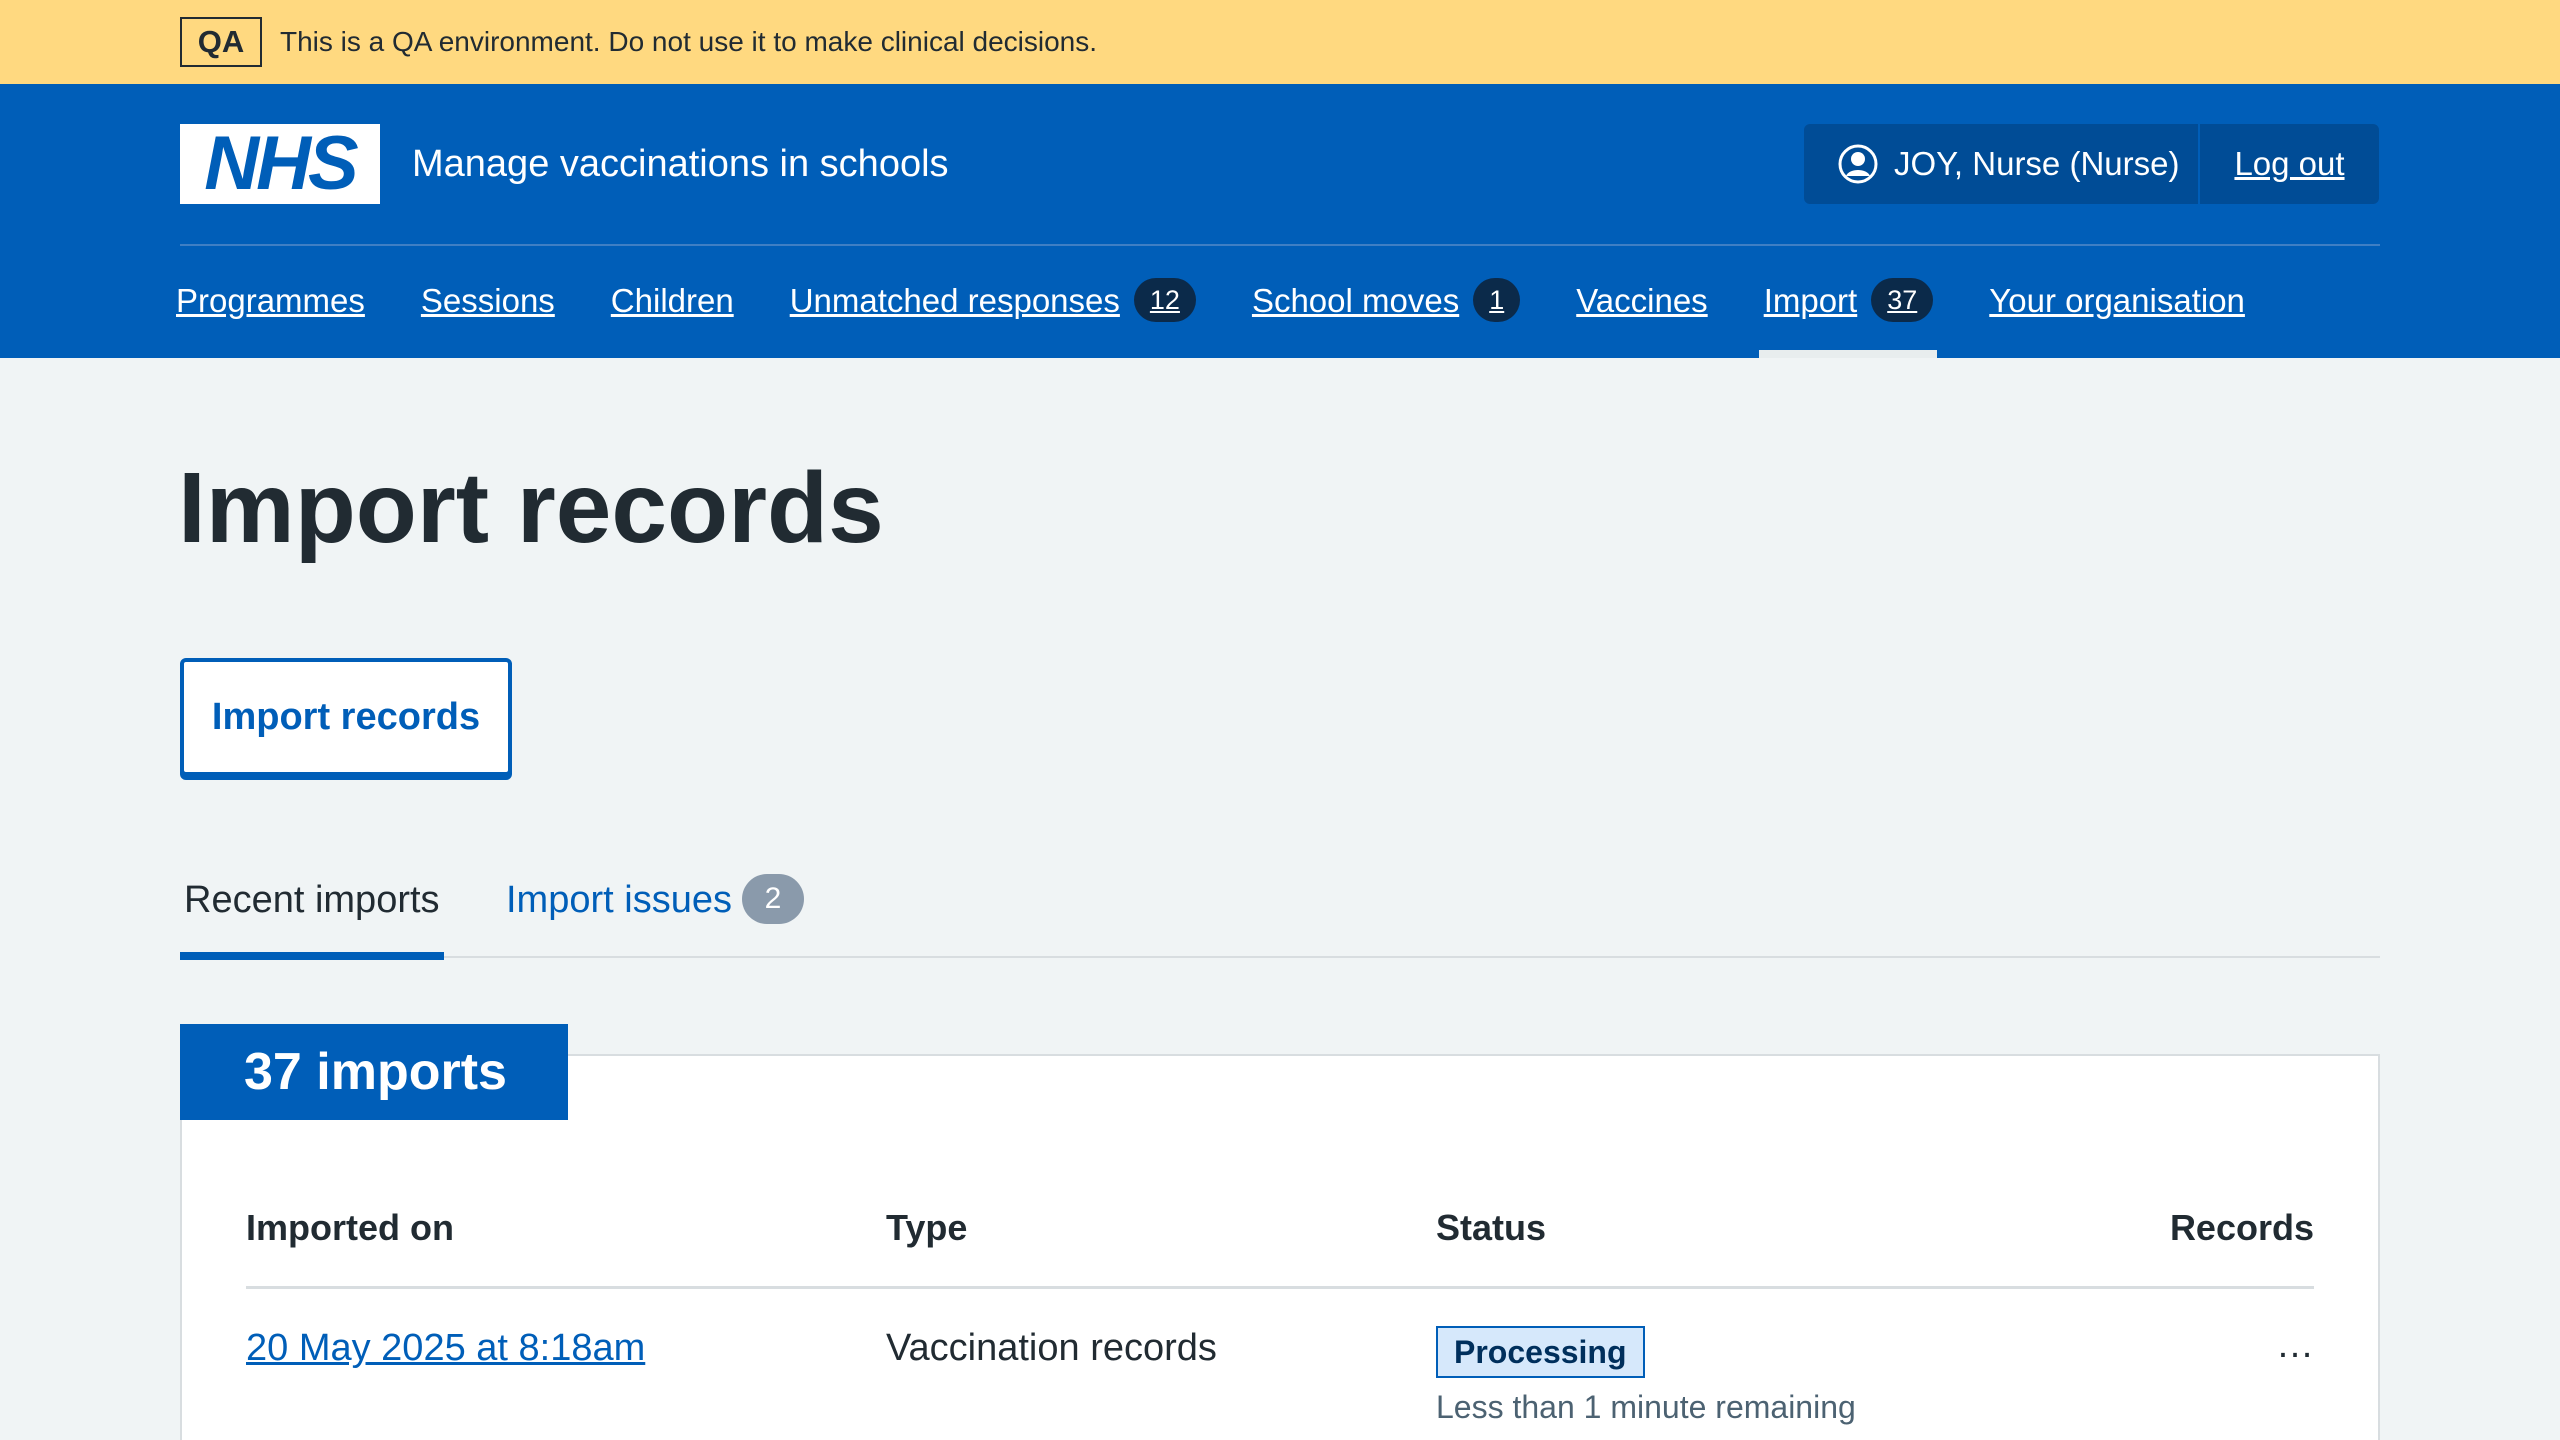 Image resolution: width=2560 pixels, height=1440 pixels. Describe the element at coordinates (312, 914) in the screenshot. I see `tab-recent-imports: Recent imports` at that location.